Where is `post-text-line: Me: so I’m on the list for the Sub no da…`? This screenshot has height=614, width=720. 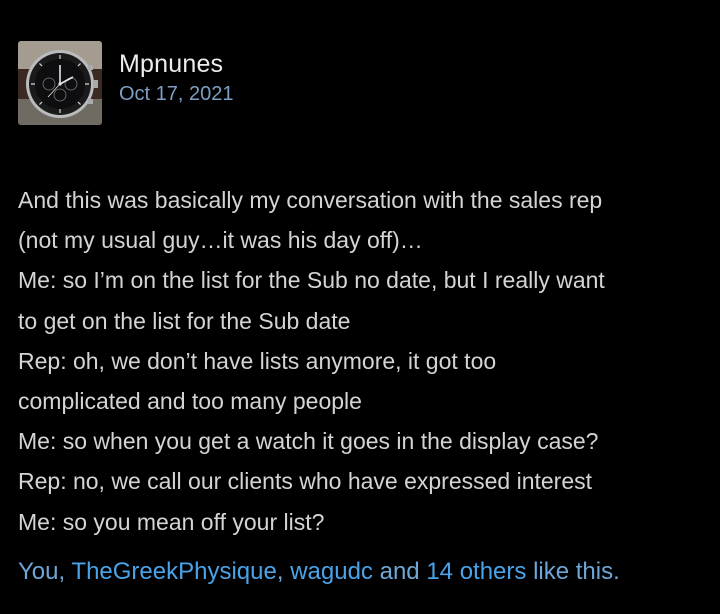 post-text-line: Me: so I’m on the list for the Sub no da… is located at coordinates (311, 280).